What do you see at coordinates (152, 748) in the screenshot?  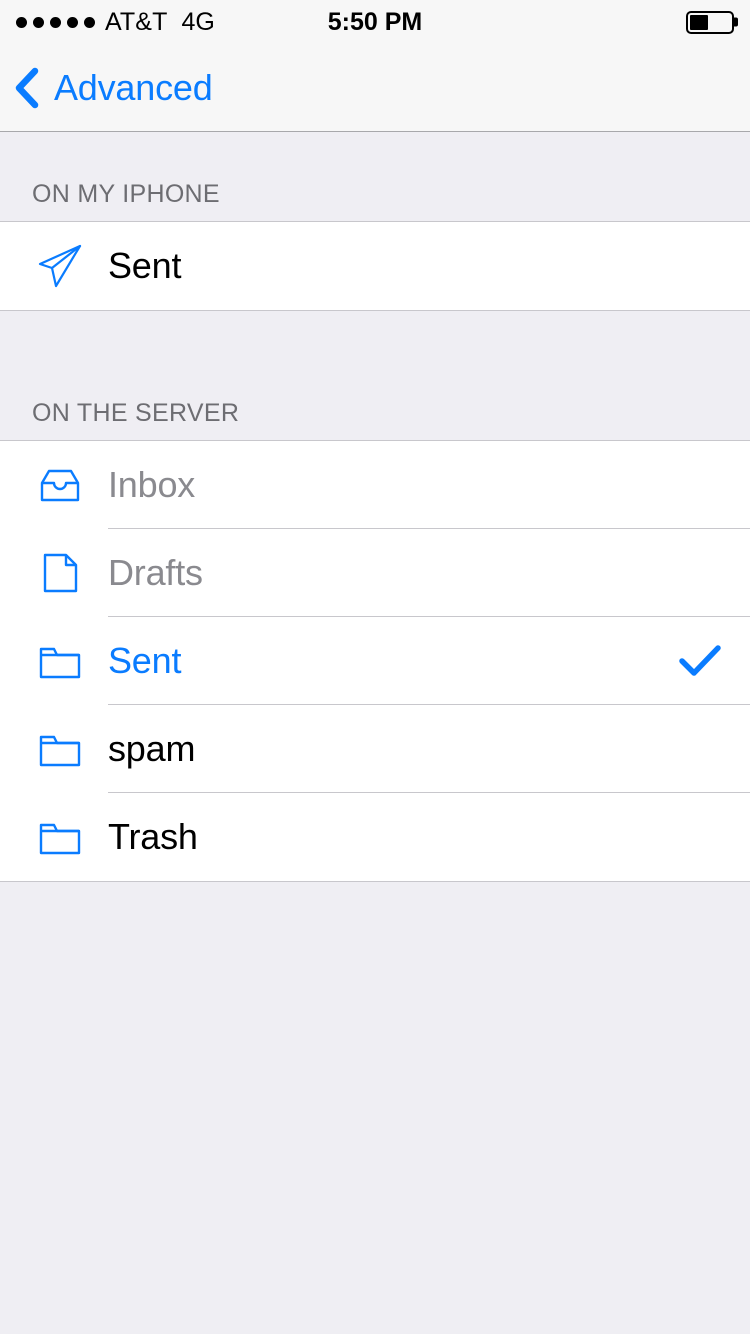 I see `row-label: spam` at bounding box center [152, 748].